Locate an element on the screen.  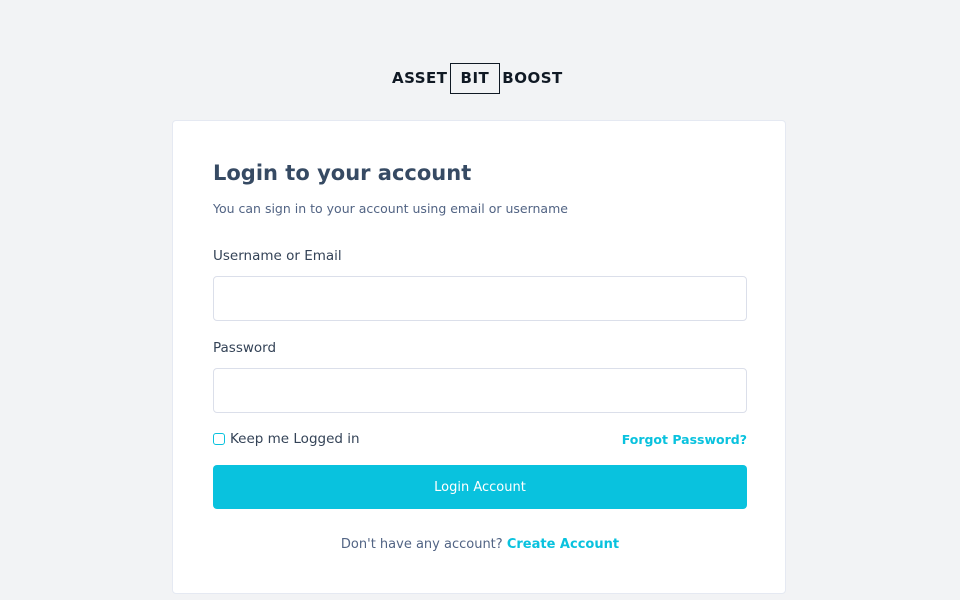
password-label: Password is located at coordinates (245, 348).